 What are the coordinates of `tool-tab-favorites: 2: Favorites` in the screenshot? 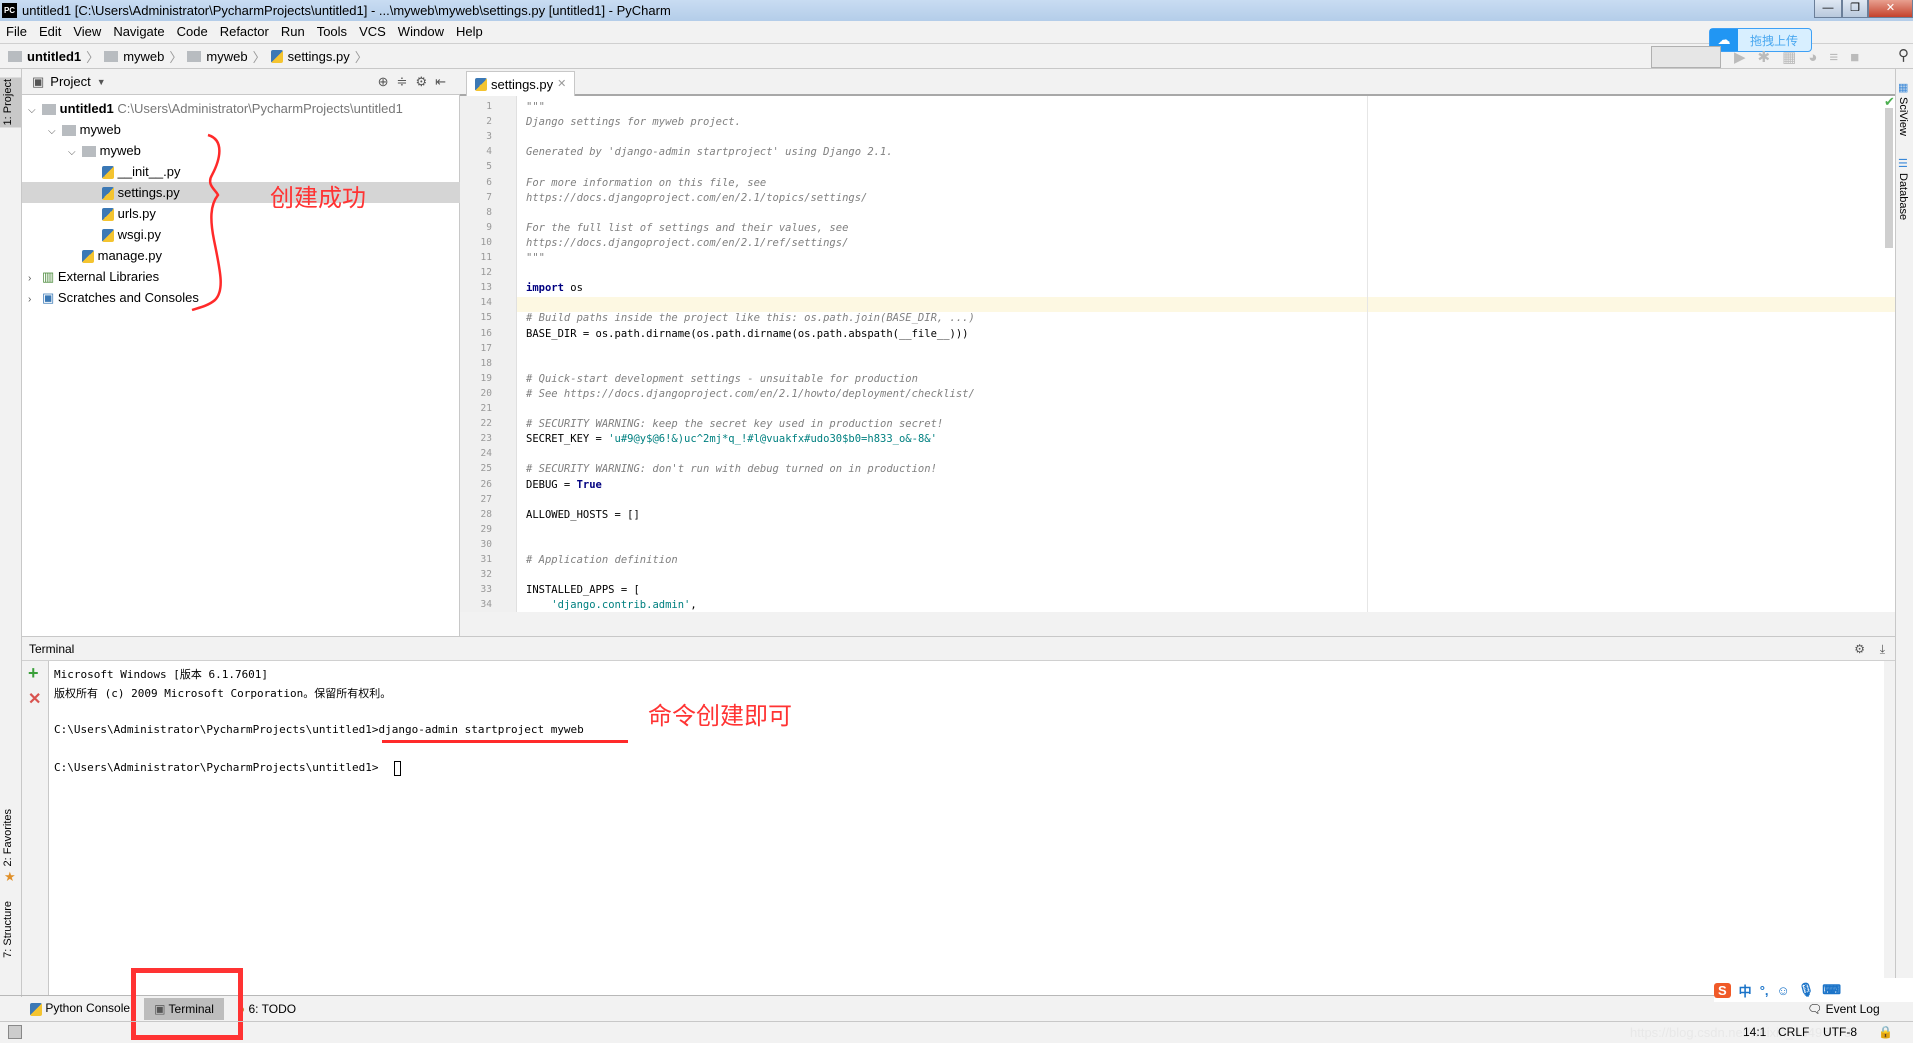 It's located at (8, 837).